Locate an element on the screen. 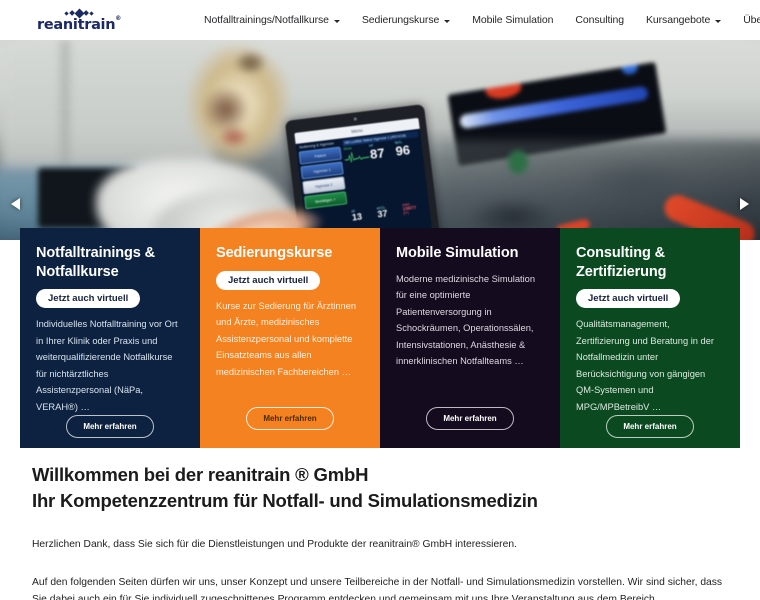 This screenshot has width=760, height=600. logo-wordmark: reanitrain® is located at coordinates (79, 24).